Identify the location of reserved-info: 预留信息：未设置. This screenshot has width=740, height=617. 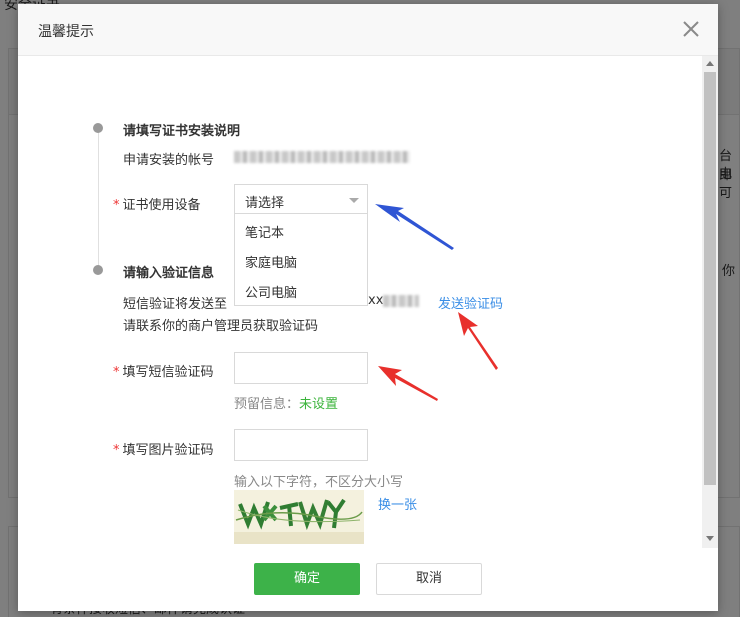
(286, 404).